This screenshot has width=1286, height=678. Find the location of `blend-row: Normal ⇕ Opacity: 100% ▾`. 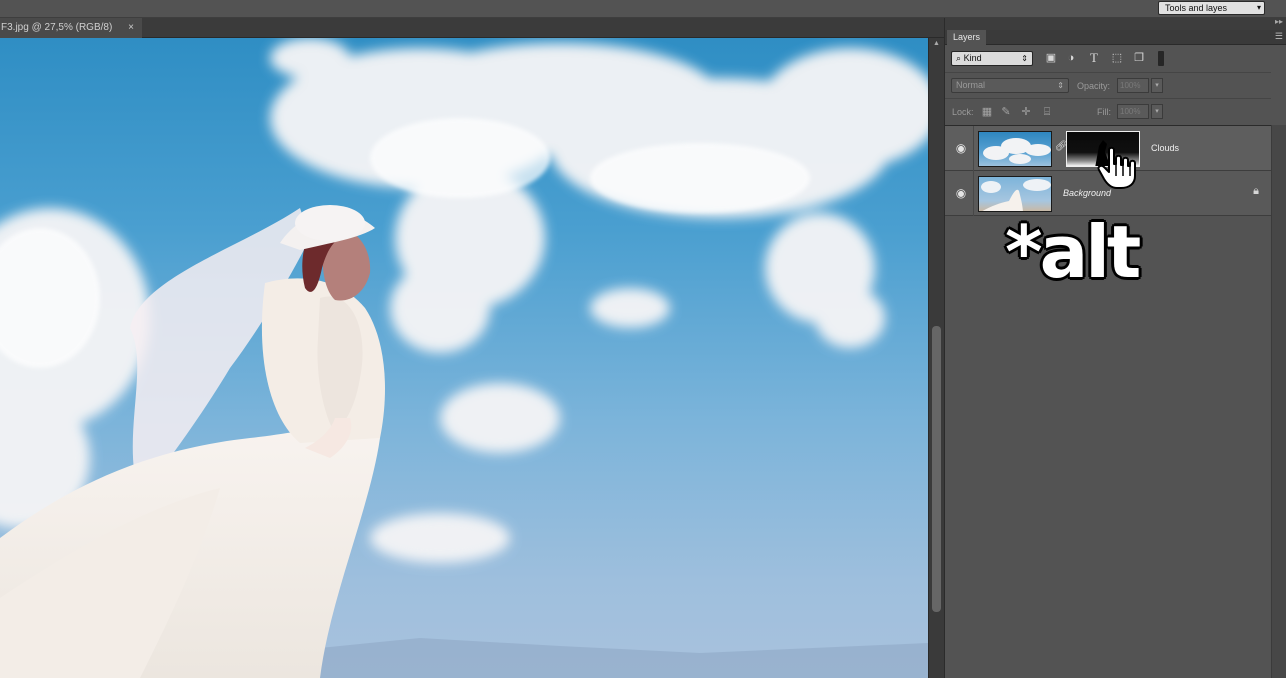

blend-row: Normal ⇕ Opacity: 100% ▾ is located at coordinates (1108, 85).